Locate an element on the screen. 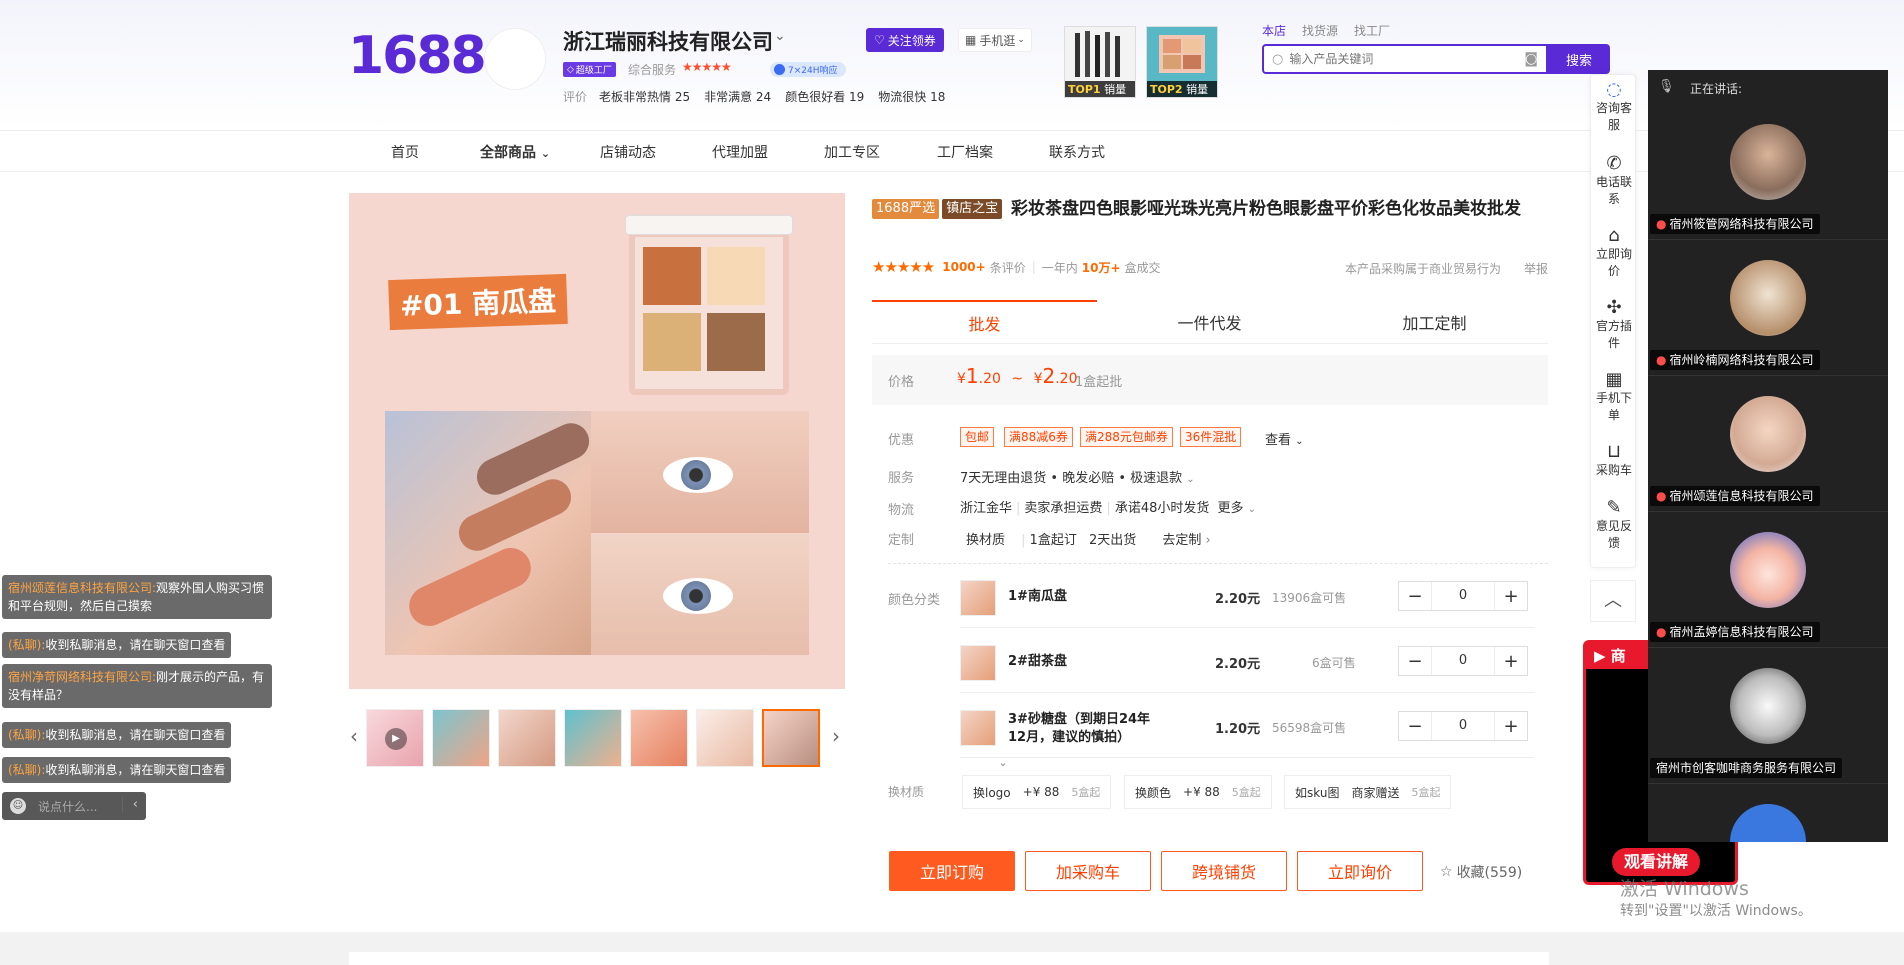 This screenshot has height=965, width=1904. shop-avatar is located at coordinates (515, 59).